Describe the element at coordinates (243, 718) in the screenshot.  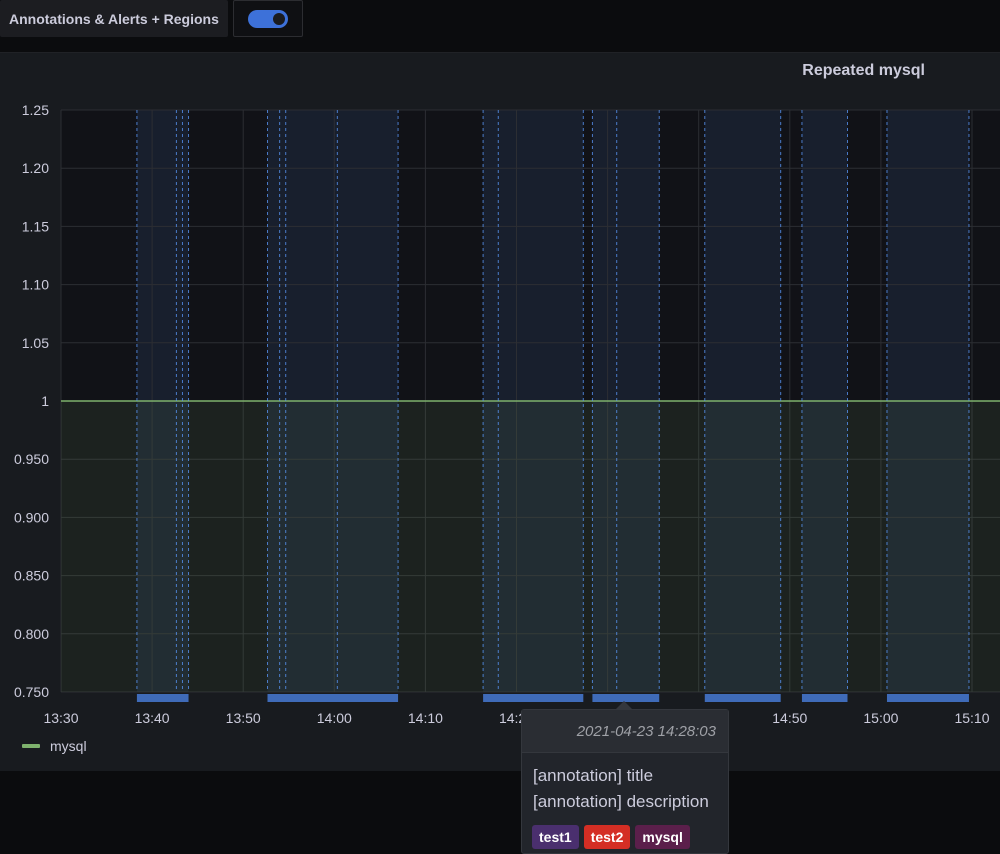
I see `x-tick-label: 13:50` at that location.